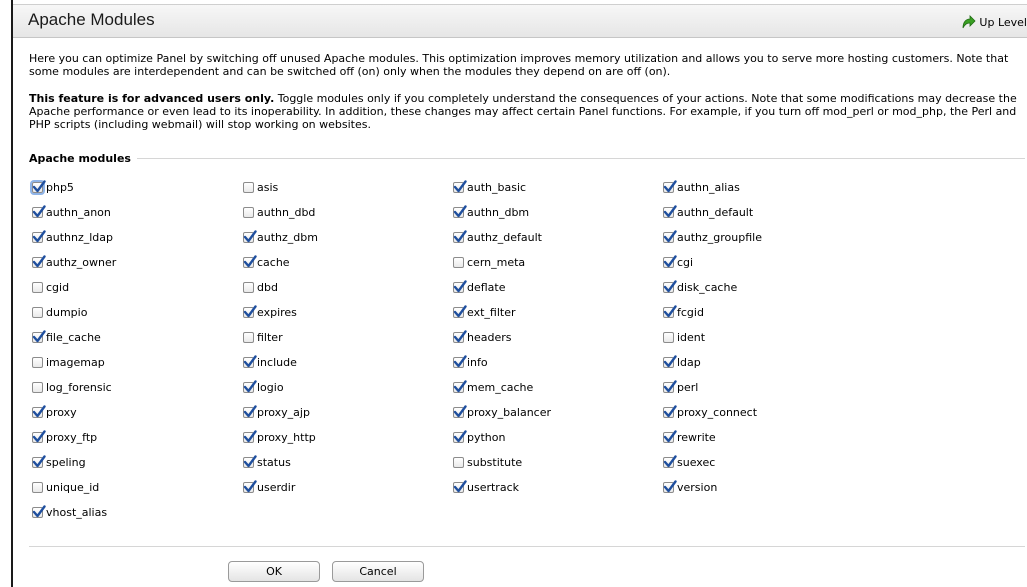 The image size is (1027, 587). What do you see at coordinates (479, 287) in the screenshot?
I see `module-deflate: deflate` at bounding box center [479, 287].